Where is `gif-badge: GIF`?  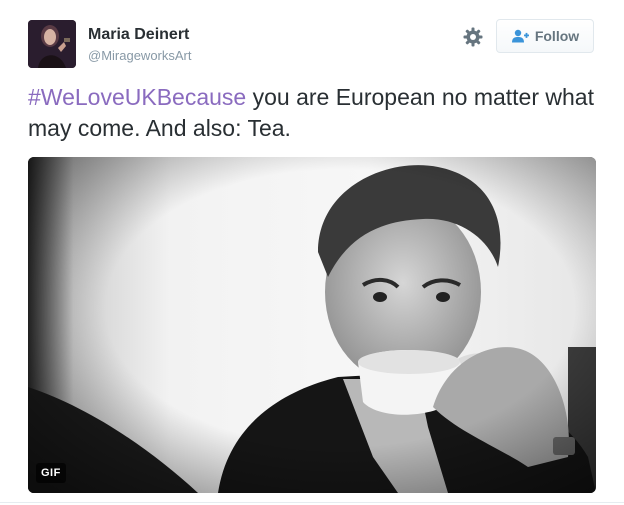 gif-badge: GIF is located at coordinates (51, 473).